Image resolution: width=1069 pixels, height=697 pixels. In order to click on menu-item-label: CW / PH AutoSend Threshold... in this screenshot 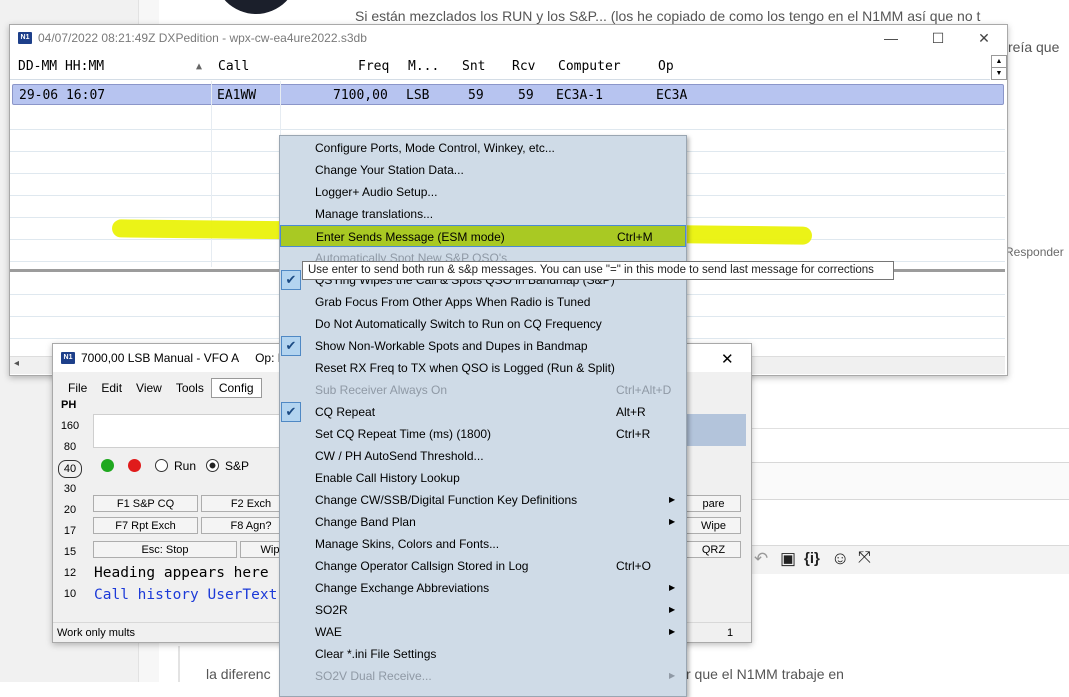, I will do `click(399, 456)`.